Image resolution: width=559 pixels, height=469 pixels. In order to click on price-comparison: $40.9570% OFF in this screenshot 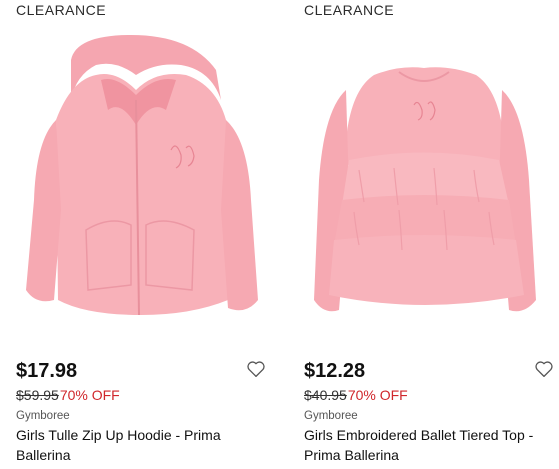, I will do `click(356, 395)`.